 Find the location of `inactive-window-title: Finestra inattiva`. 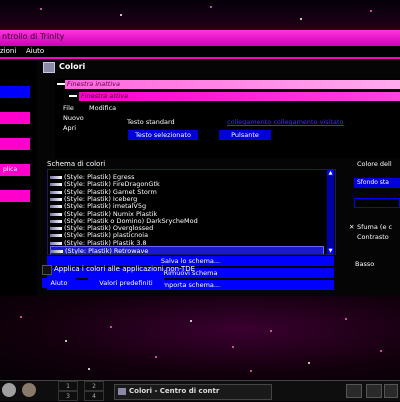

inactive-window-title: Finestra inattiva is located at coordinates (93, 84).